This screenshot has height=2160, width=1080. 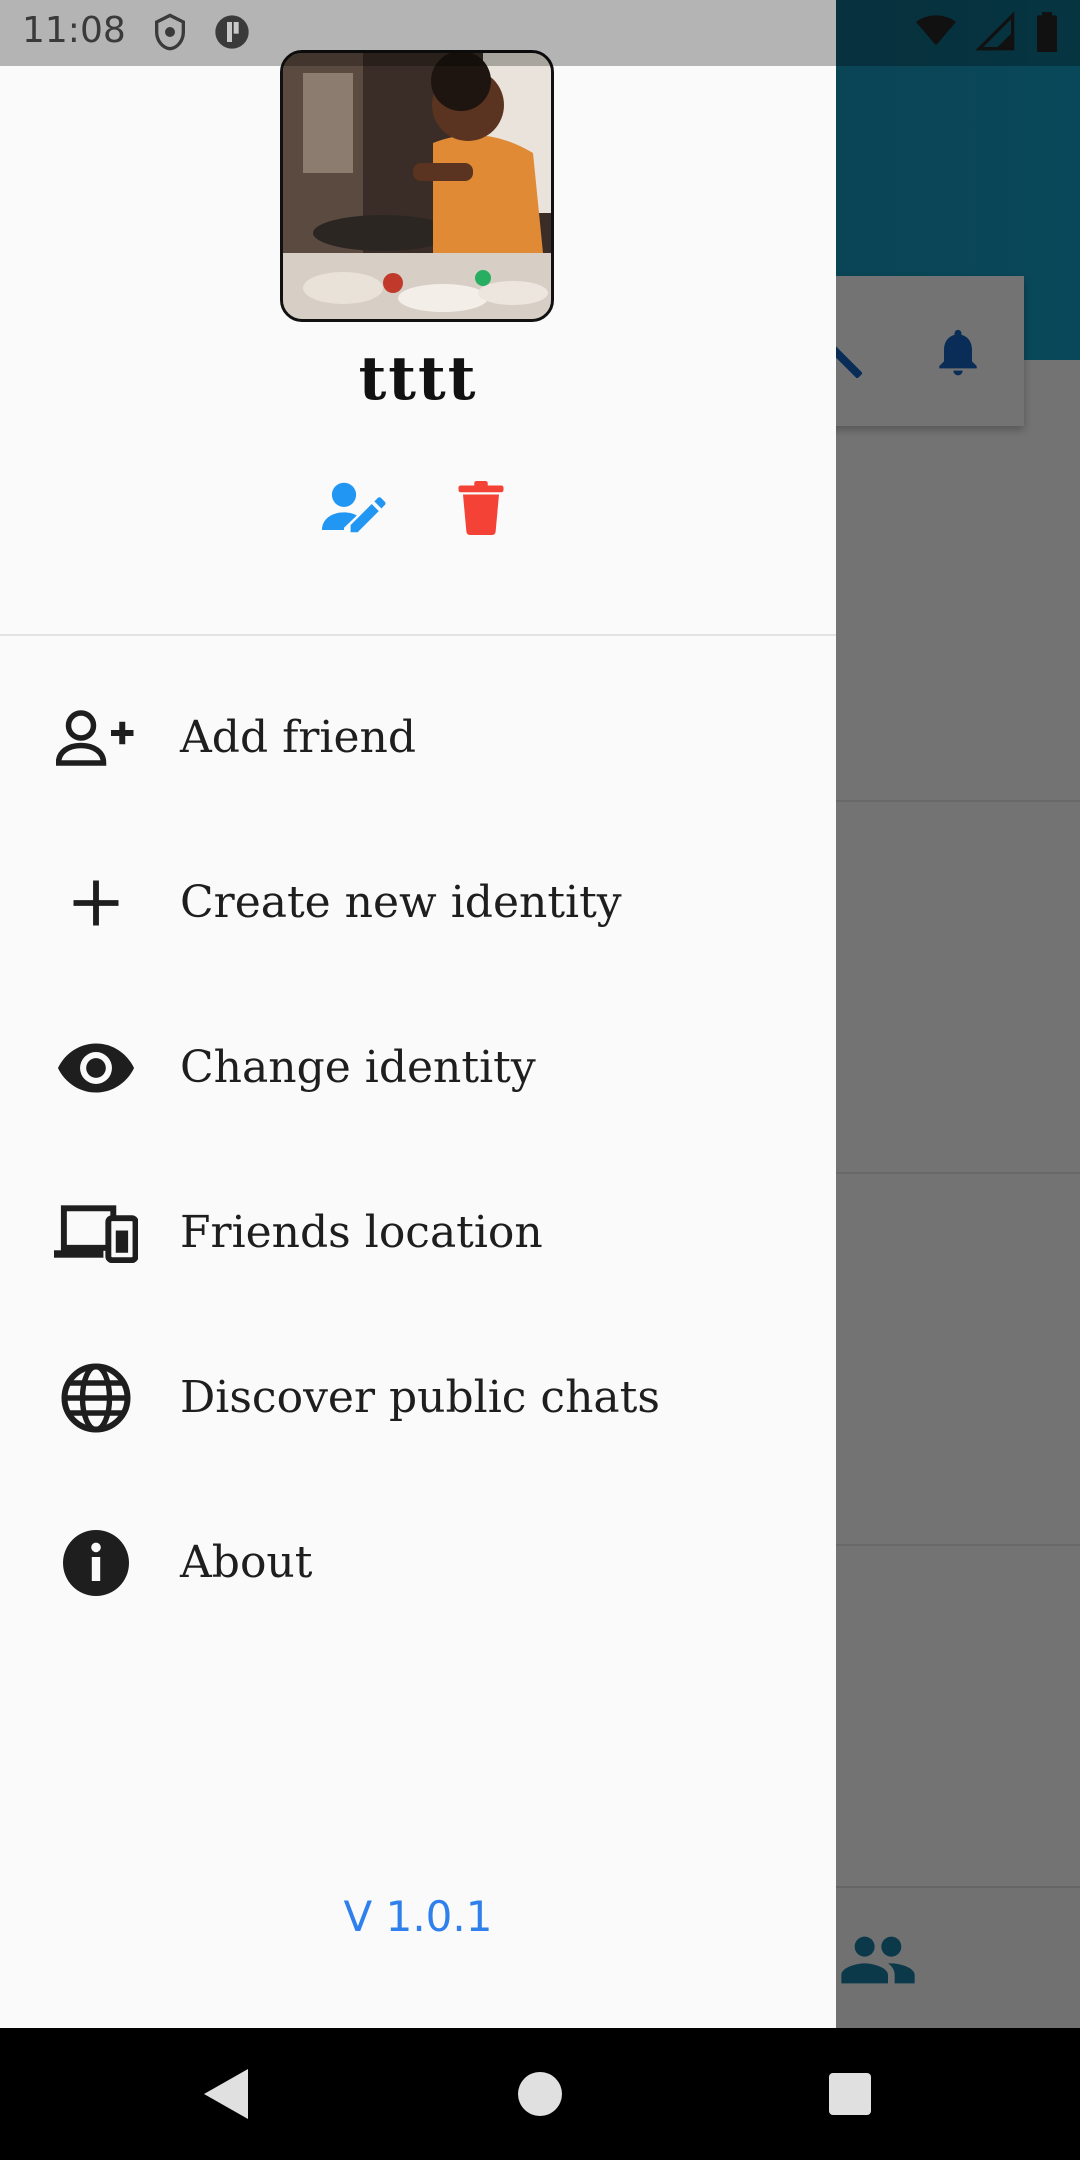 What do you see at coordinates (246, 1562) in the screenshot?
I see `menu-item-label: About` at bounding box center [246, 1562].